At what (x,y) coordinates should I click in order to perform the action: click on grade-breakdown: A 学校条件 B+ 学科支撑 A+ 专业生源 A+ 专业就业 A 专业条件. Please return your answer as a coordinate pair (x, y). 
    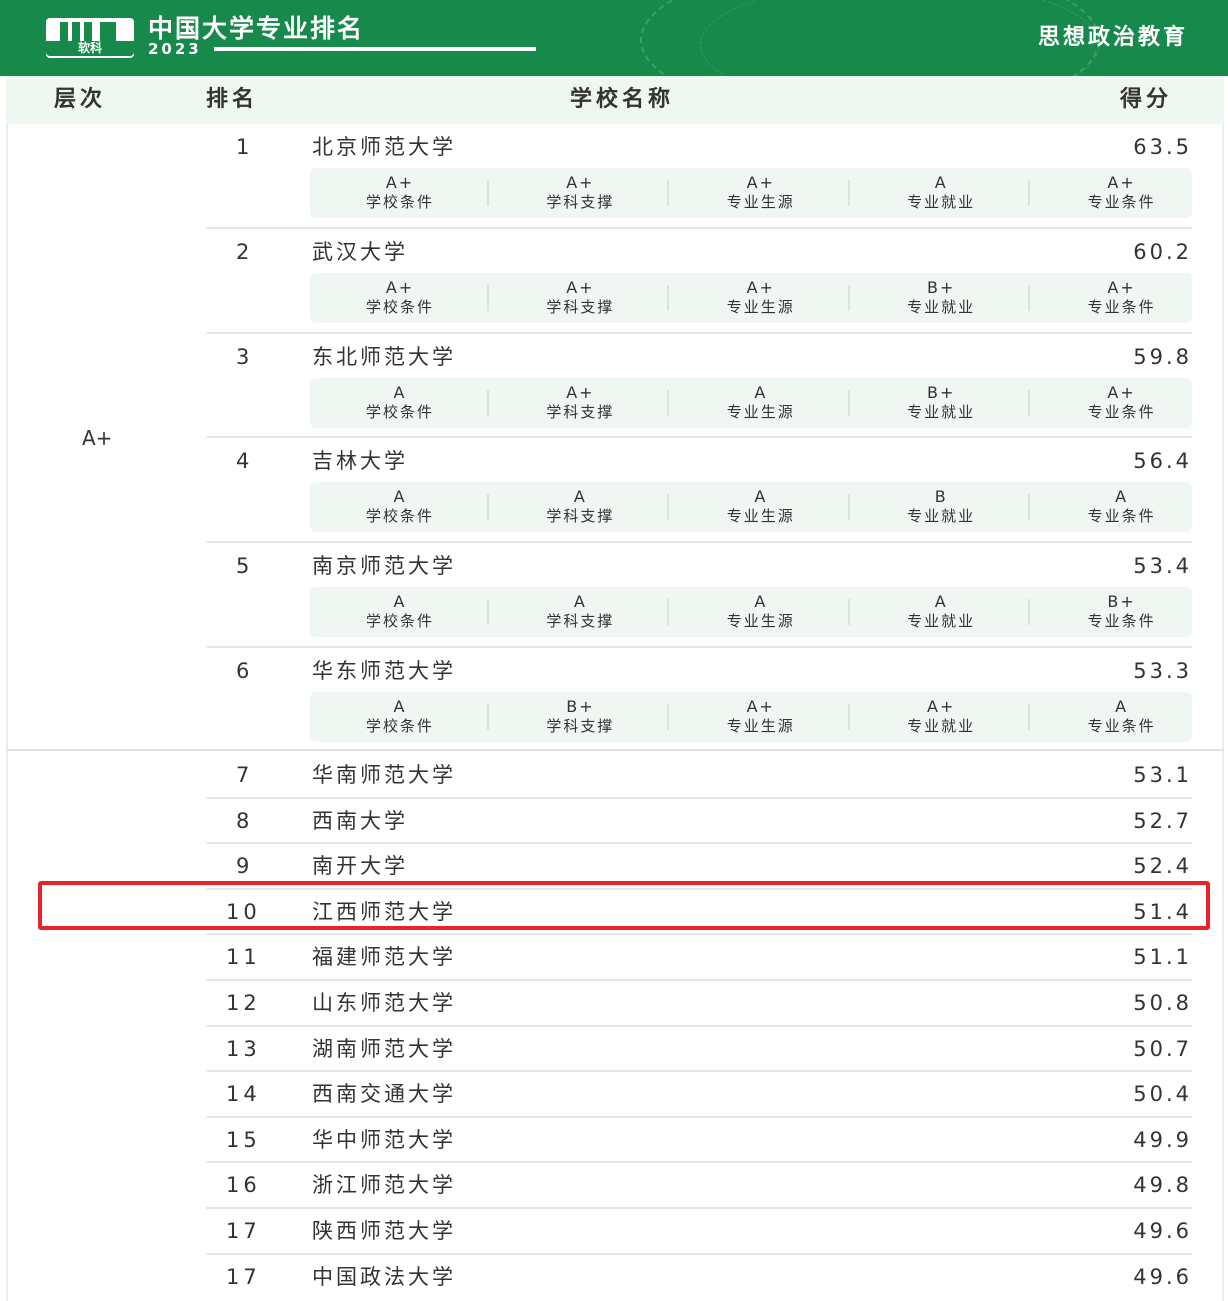
    Looking at the image, I should click on (751, 717).